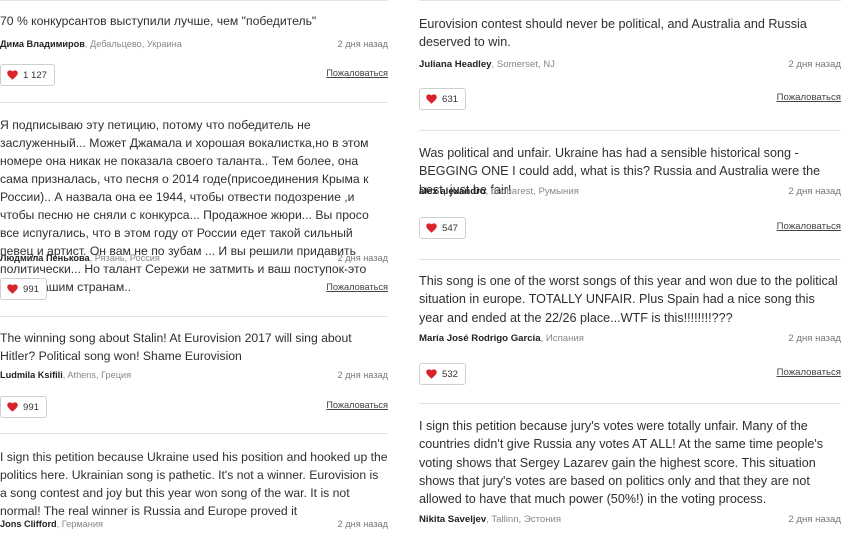  What do you see at coordinates (480, 338) in the screenshot?
I see `comment-author: María José Rodrigo García` at bounding box center [480, 338].